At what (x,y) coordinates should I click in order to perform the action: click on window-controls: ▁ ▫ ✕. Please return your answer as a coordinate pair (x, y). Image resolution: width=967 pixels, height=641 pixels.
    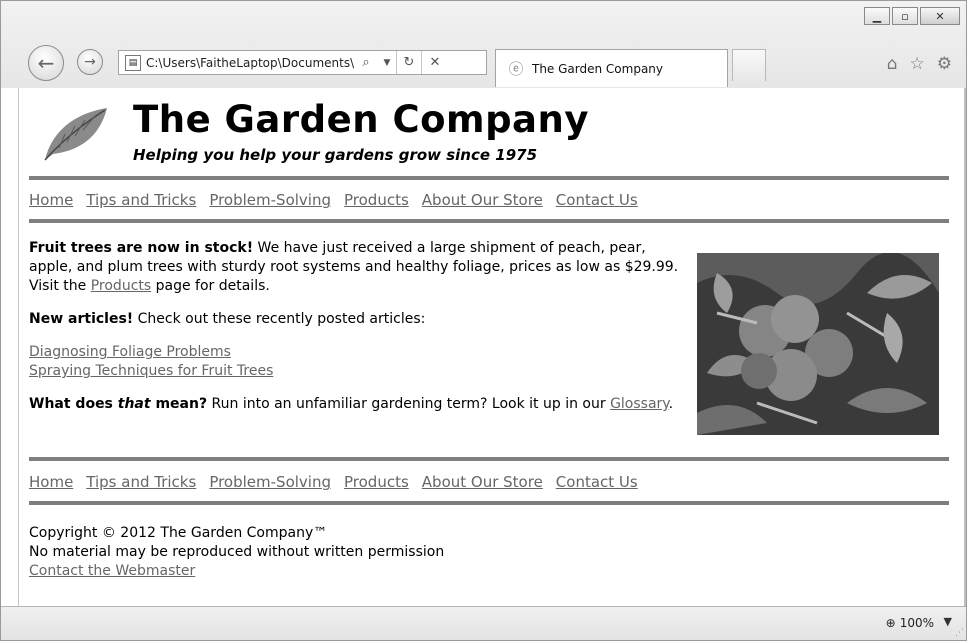
    Looking at the image, I should click on (911, 16).